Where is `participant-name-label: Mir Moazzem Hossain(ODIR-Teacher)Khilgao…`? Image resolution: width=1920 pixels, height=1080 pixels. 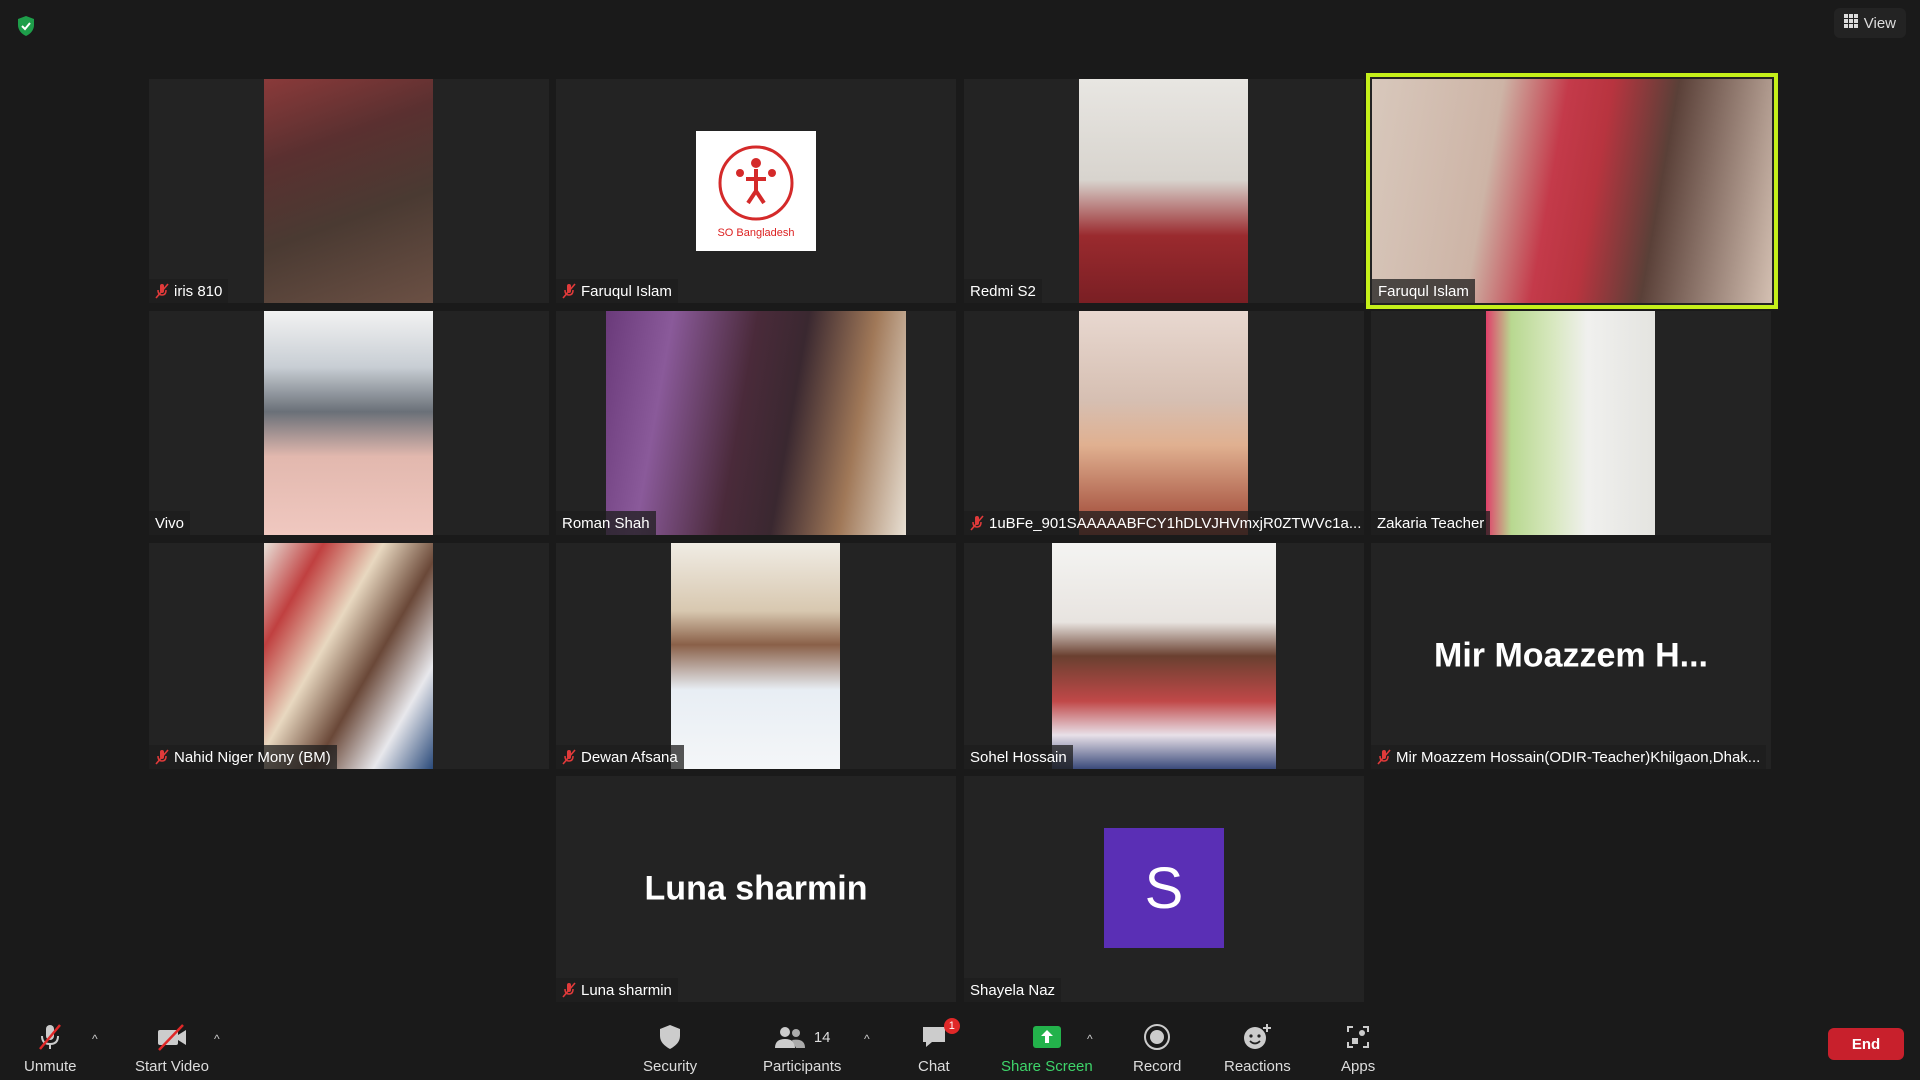 participant-name-label: Mir Moazzem Hossain(ODIR-Teacher)Khilgao… is located at coordinates (1569, 757).